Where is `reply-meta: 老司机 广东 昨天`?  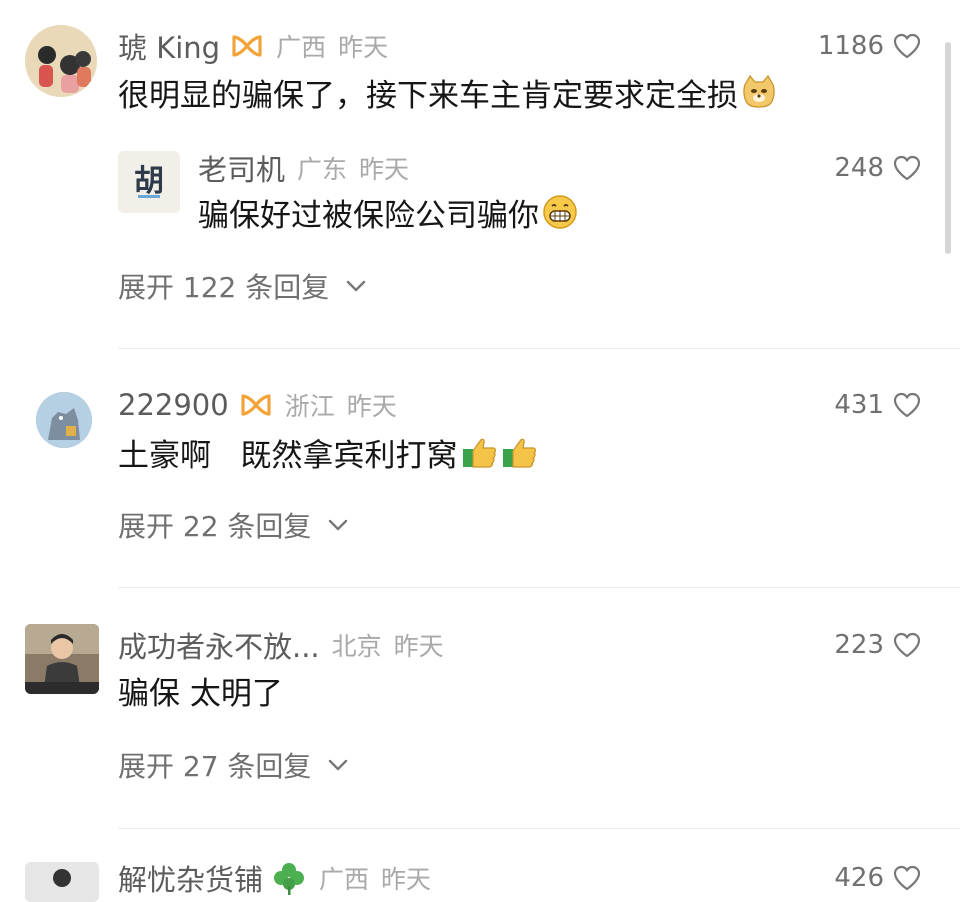 reply-meta: 老司机 广东 昨天 is located at coordinates (303, 168).